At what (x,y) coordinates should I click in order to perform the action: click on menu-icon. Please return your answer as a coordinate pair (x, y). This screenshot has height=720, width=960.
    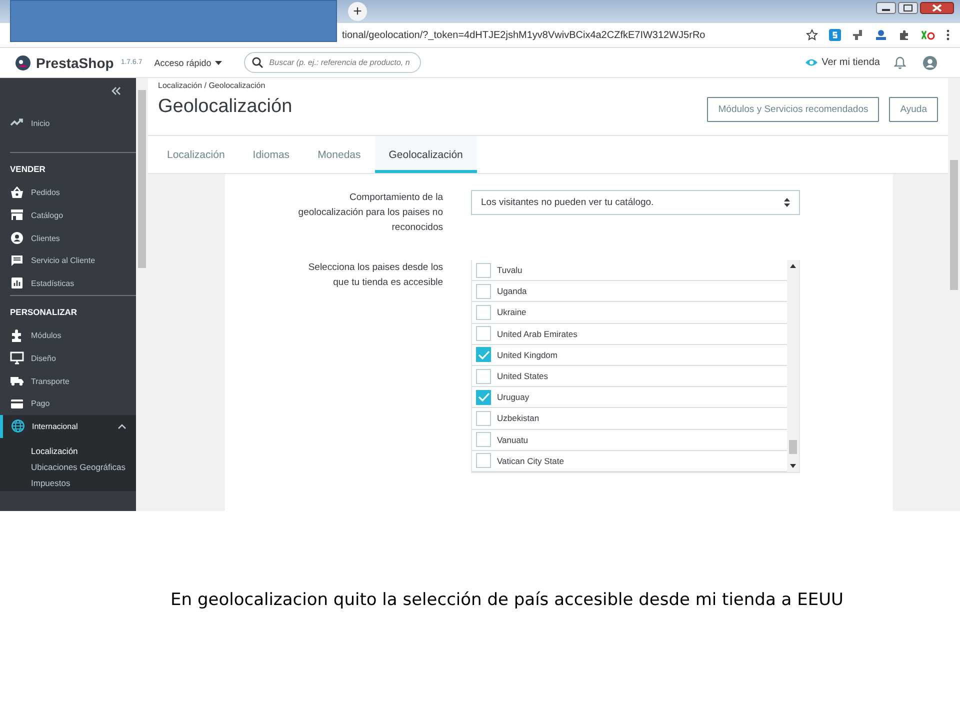
    Looking at the image, I should click on (948, 35).